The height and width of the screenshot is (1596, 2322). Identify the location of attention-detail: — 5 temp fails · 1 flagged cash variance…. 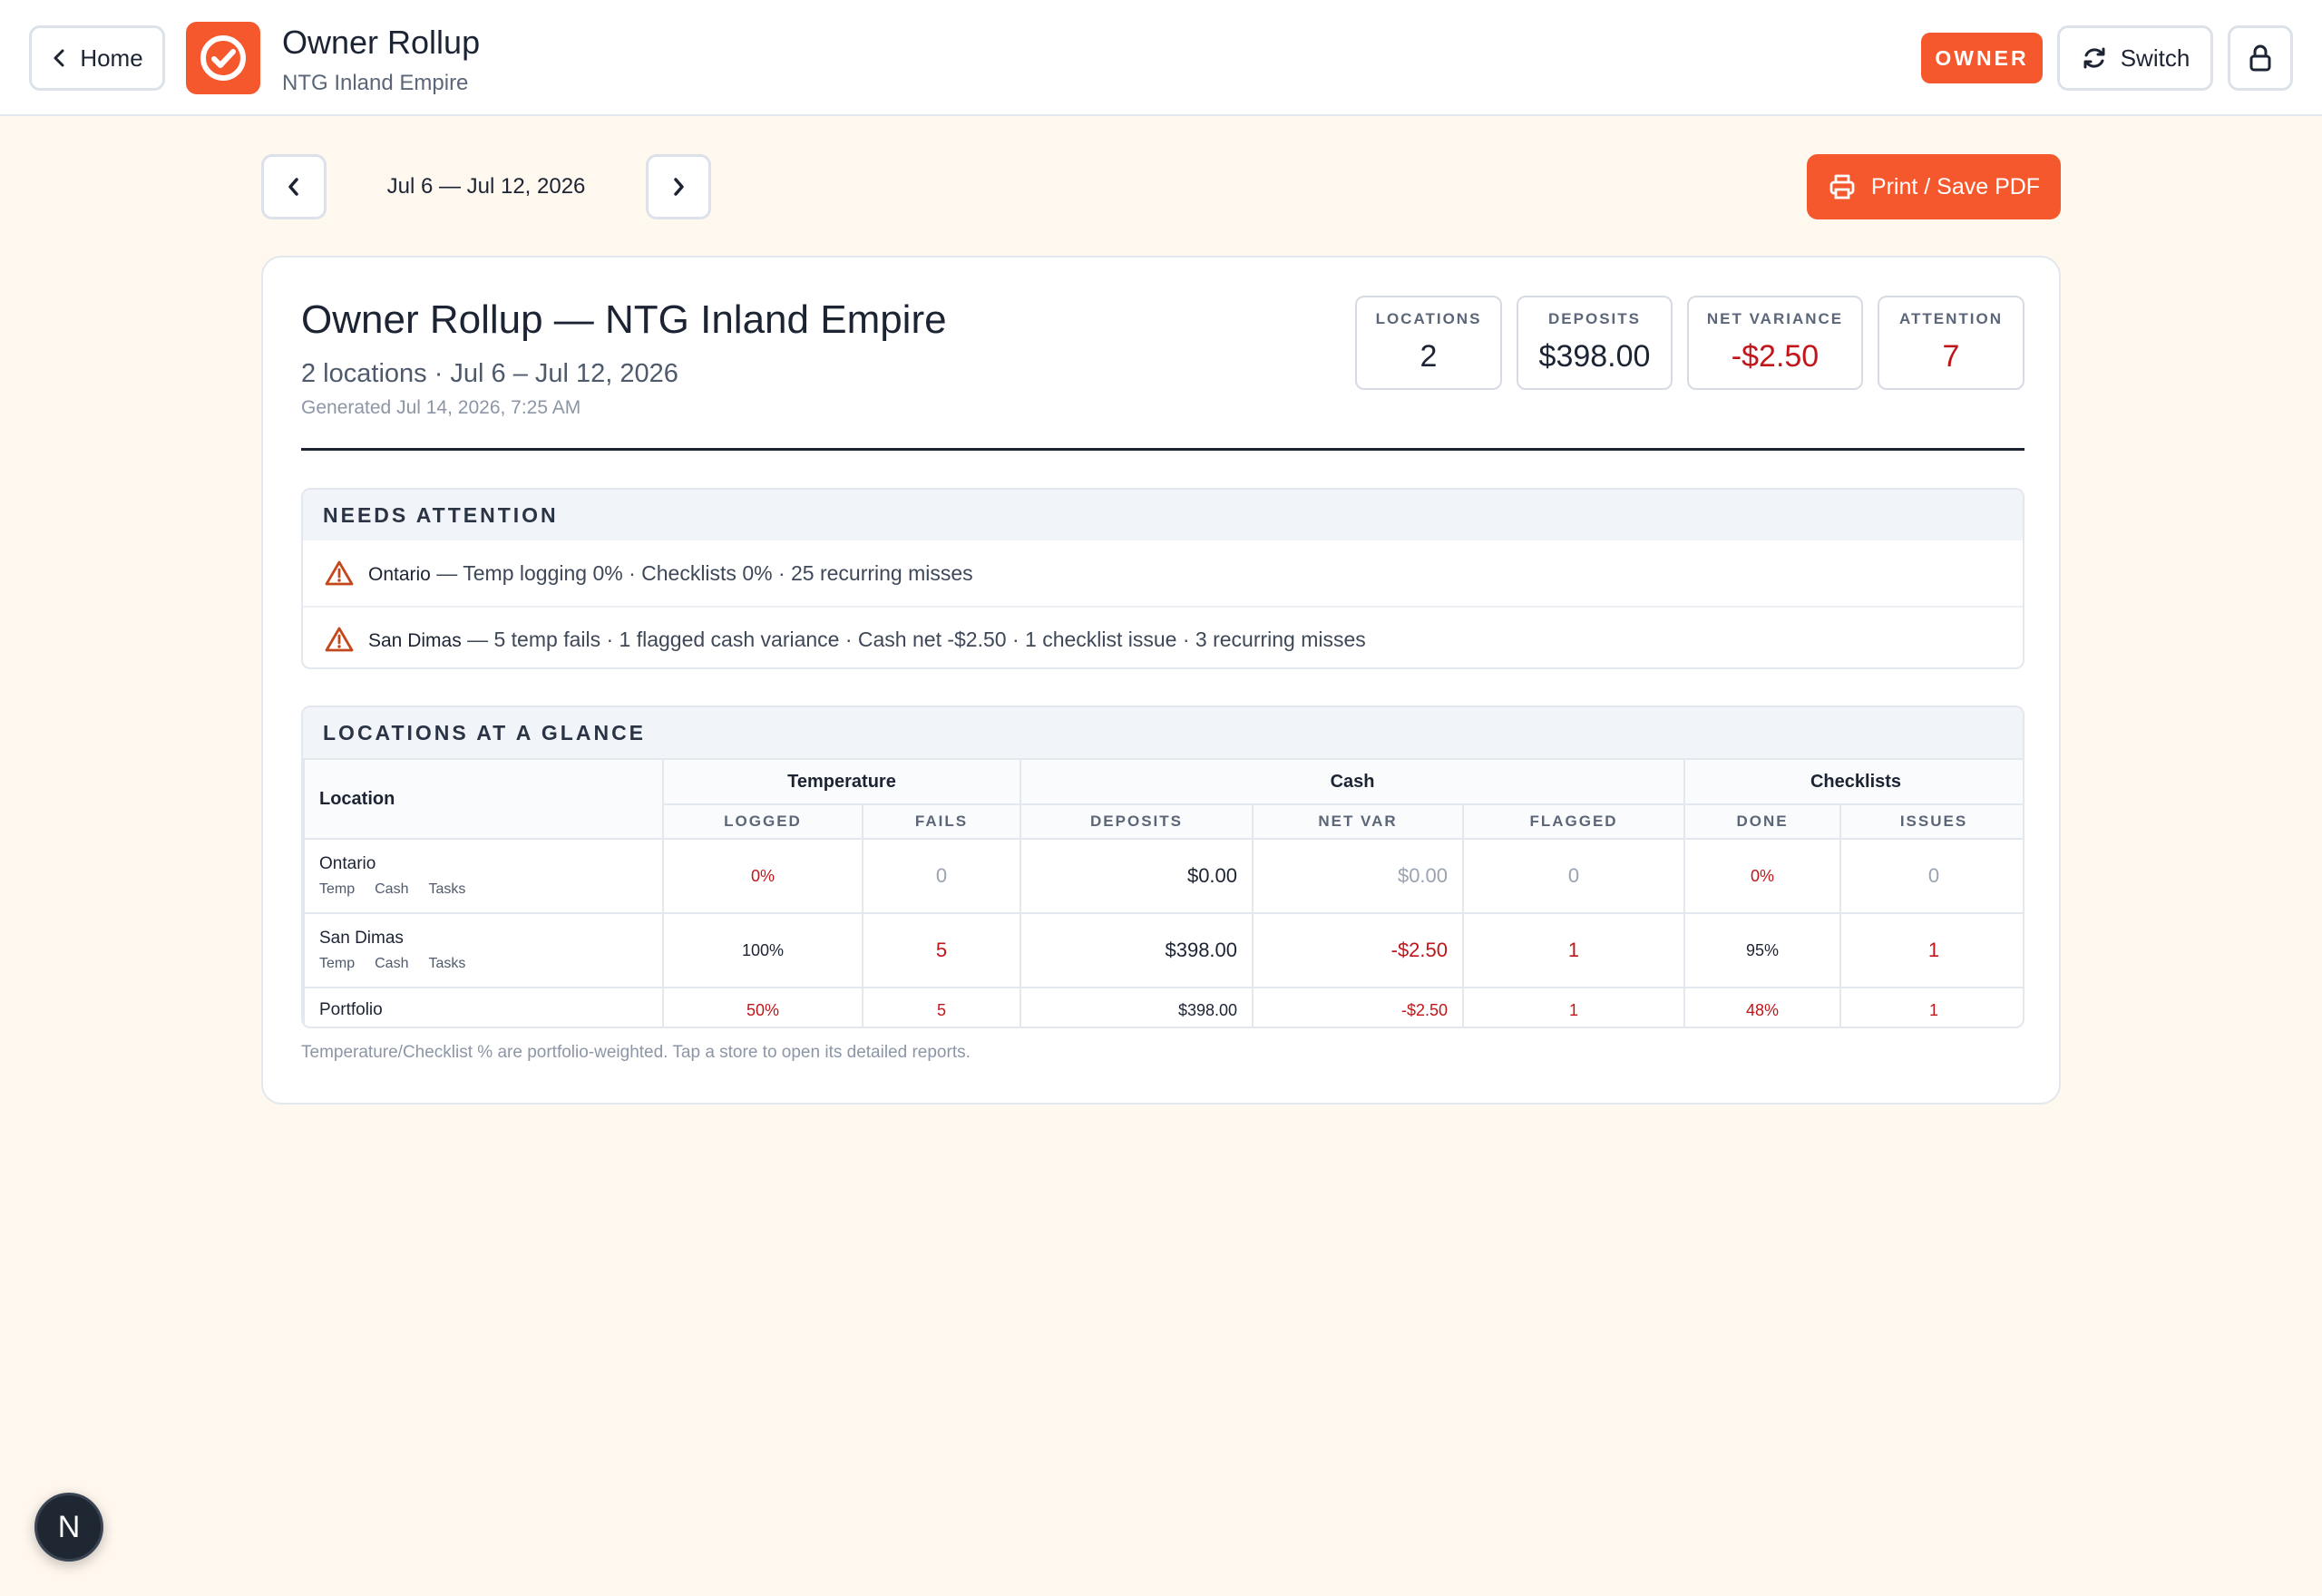
(917, 639).